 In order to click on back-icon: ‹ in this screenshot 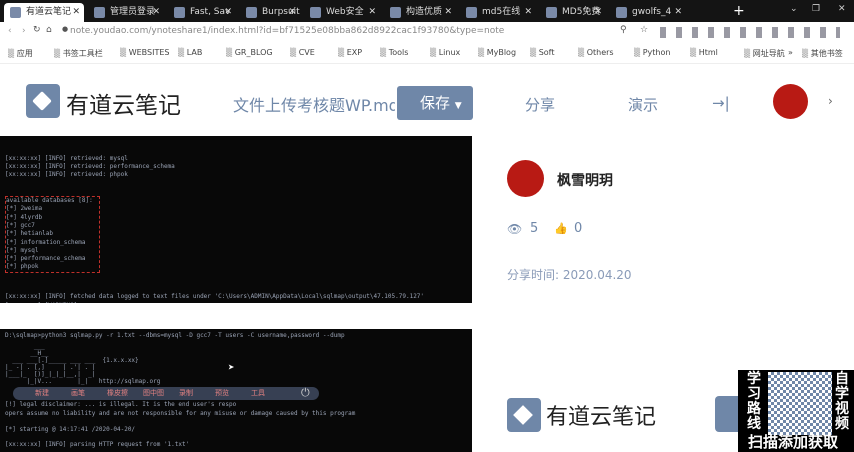, I will do `click(10, 31)`.